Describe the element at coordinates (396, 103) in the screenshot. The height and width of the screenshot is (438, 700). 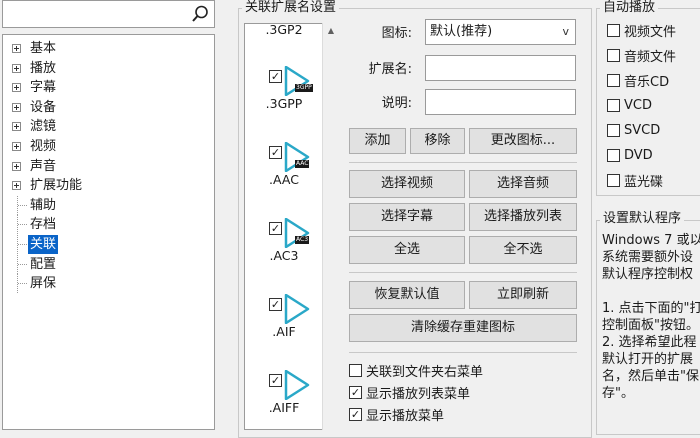
I see `desc-label: 说明:` at that location.